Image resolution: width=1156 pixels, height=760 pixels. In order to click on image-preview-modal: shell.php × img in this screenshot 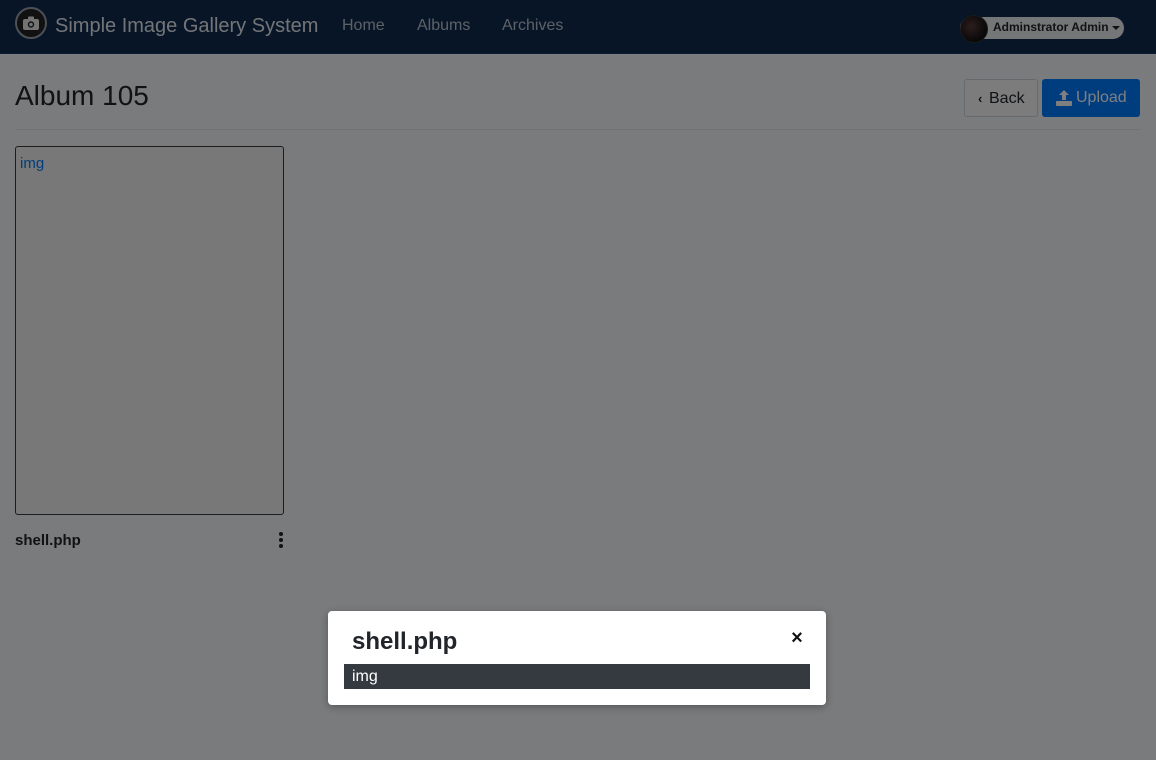, I will do `click(577, 658)`.